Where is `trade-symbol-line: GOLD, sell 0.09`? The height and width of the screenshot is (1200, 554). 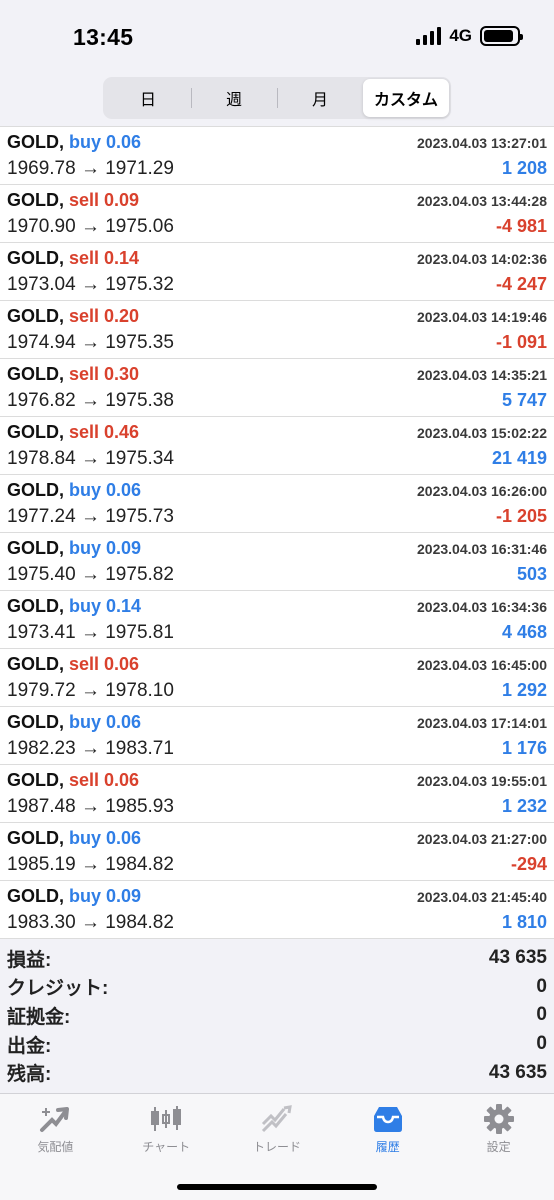
trade-symbol-line: GOLD, sell 0.09 is located at coordinates (73, 200).